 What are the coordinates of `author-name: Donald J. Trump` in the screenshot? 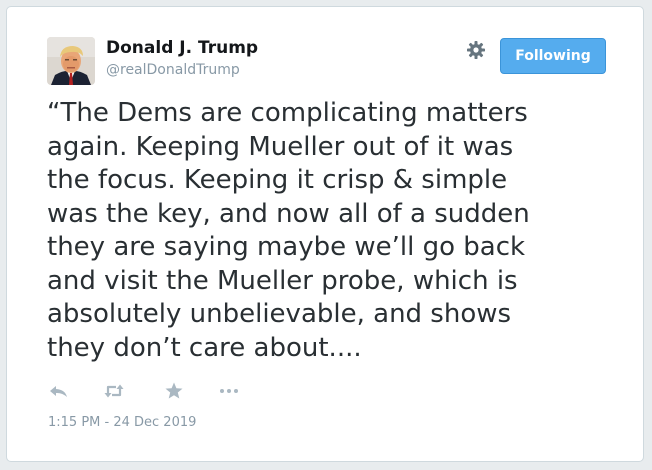 It's located at (182, 48).